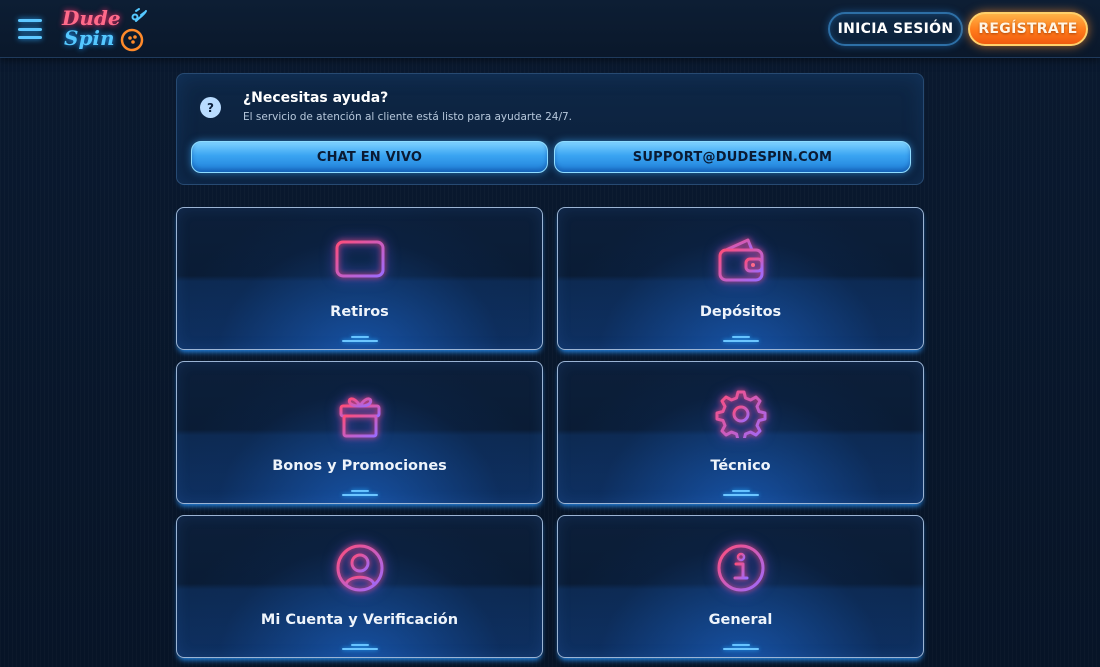 The width and height of the screenshot is (1100, 667). I want to click on category-card-retiros: Retiros, so click(359, 278).